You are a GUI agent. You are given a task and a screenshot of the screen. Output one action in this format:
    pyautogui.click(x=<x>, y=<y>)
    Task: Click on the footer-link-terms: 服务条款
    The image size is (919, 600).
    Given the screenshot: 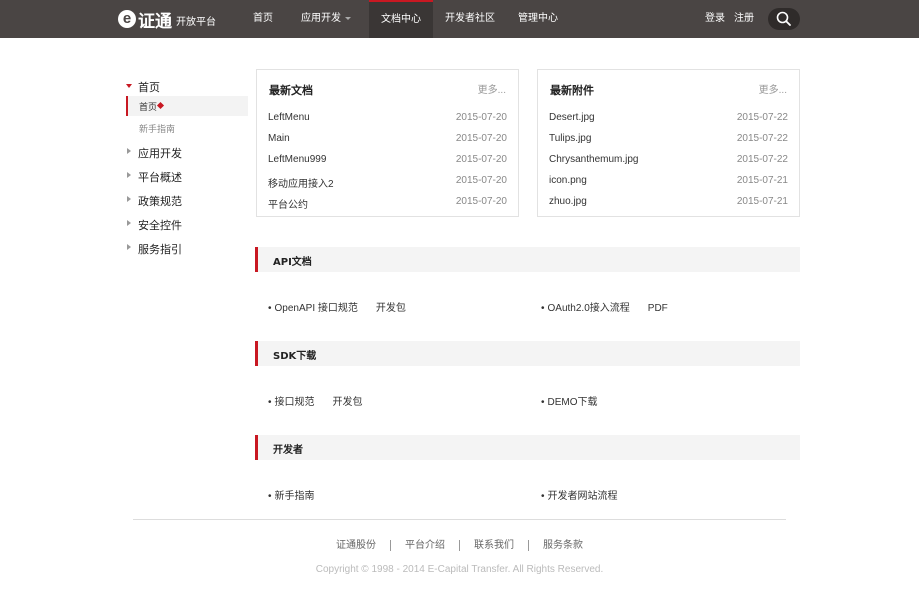 What is the action you would take?
    pyautogui.click(x=563, y=545)
    